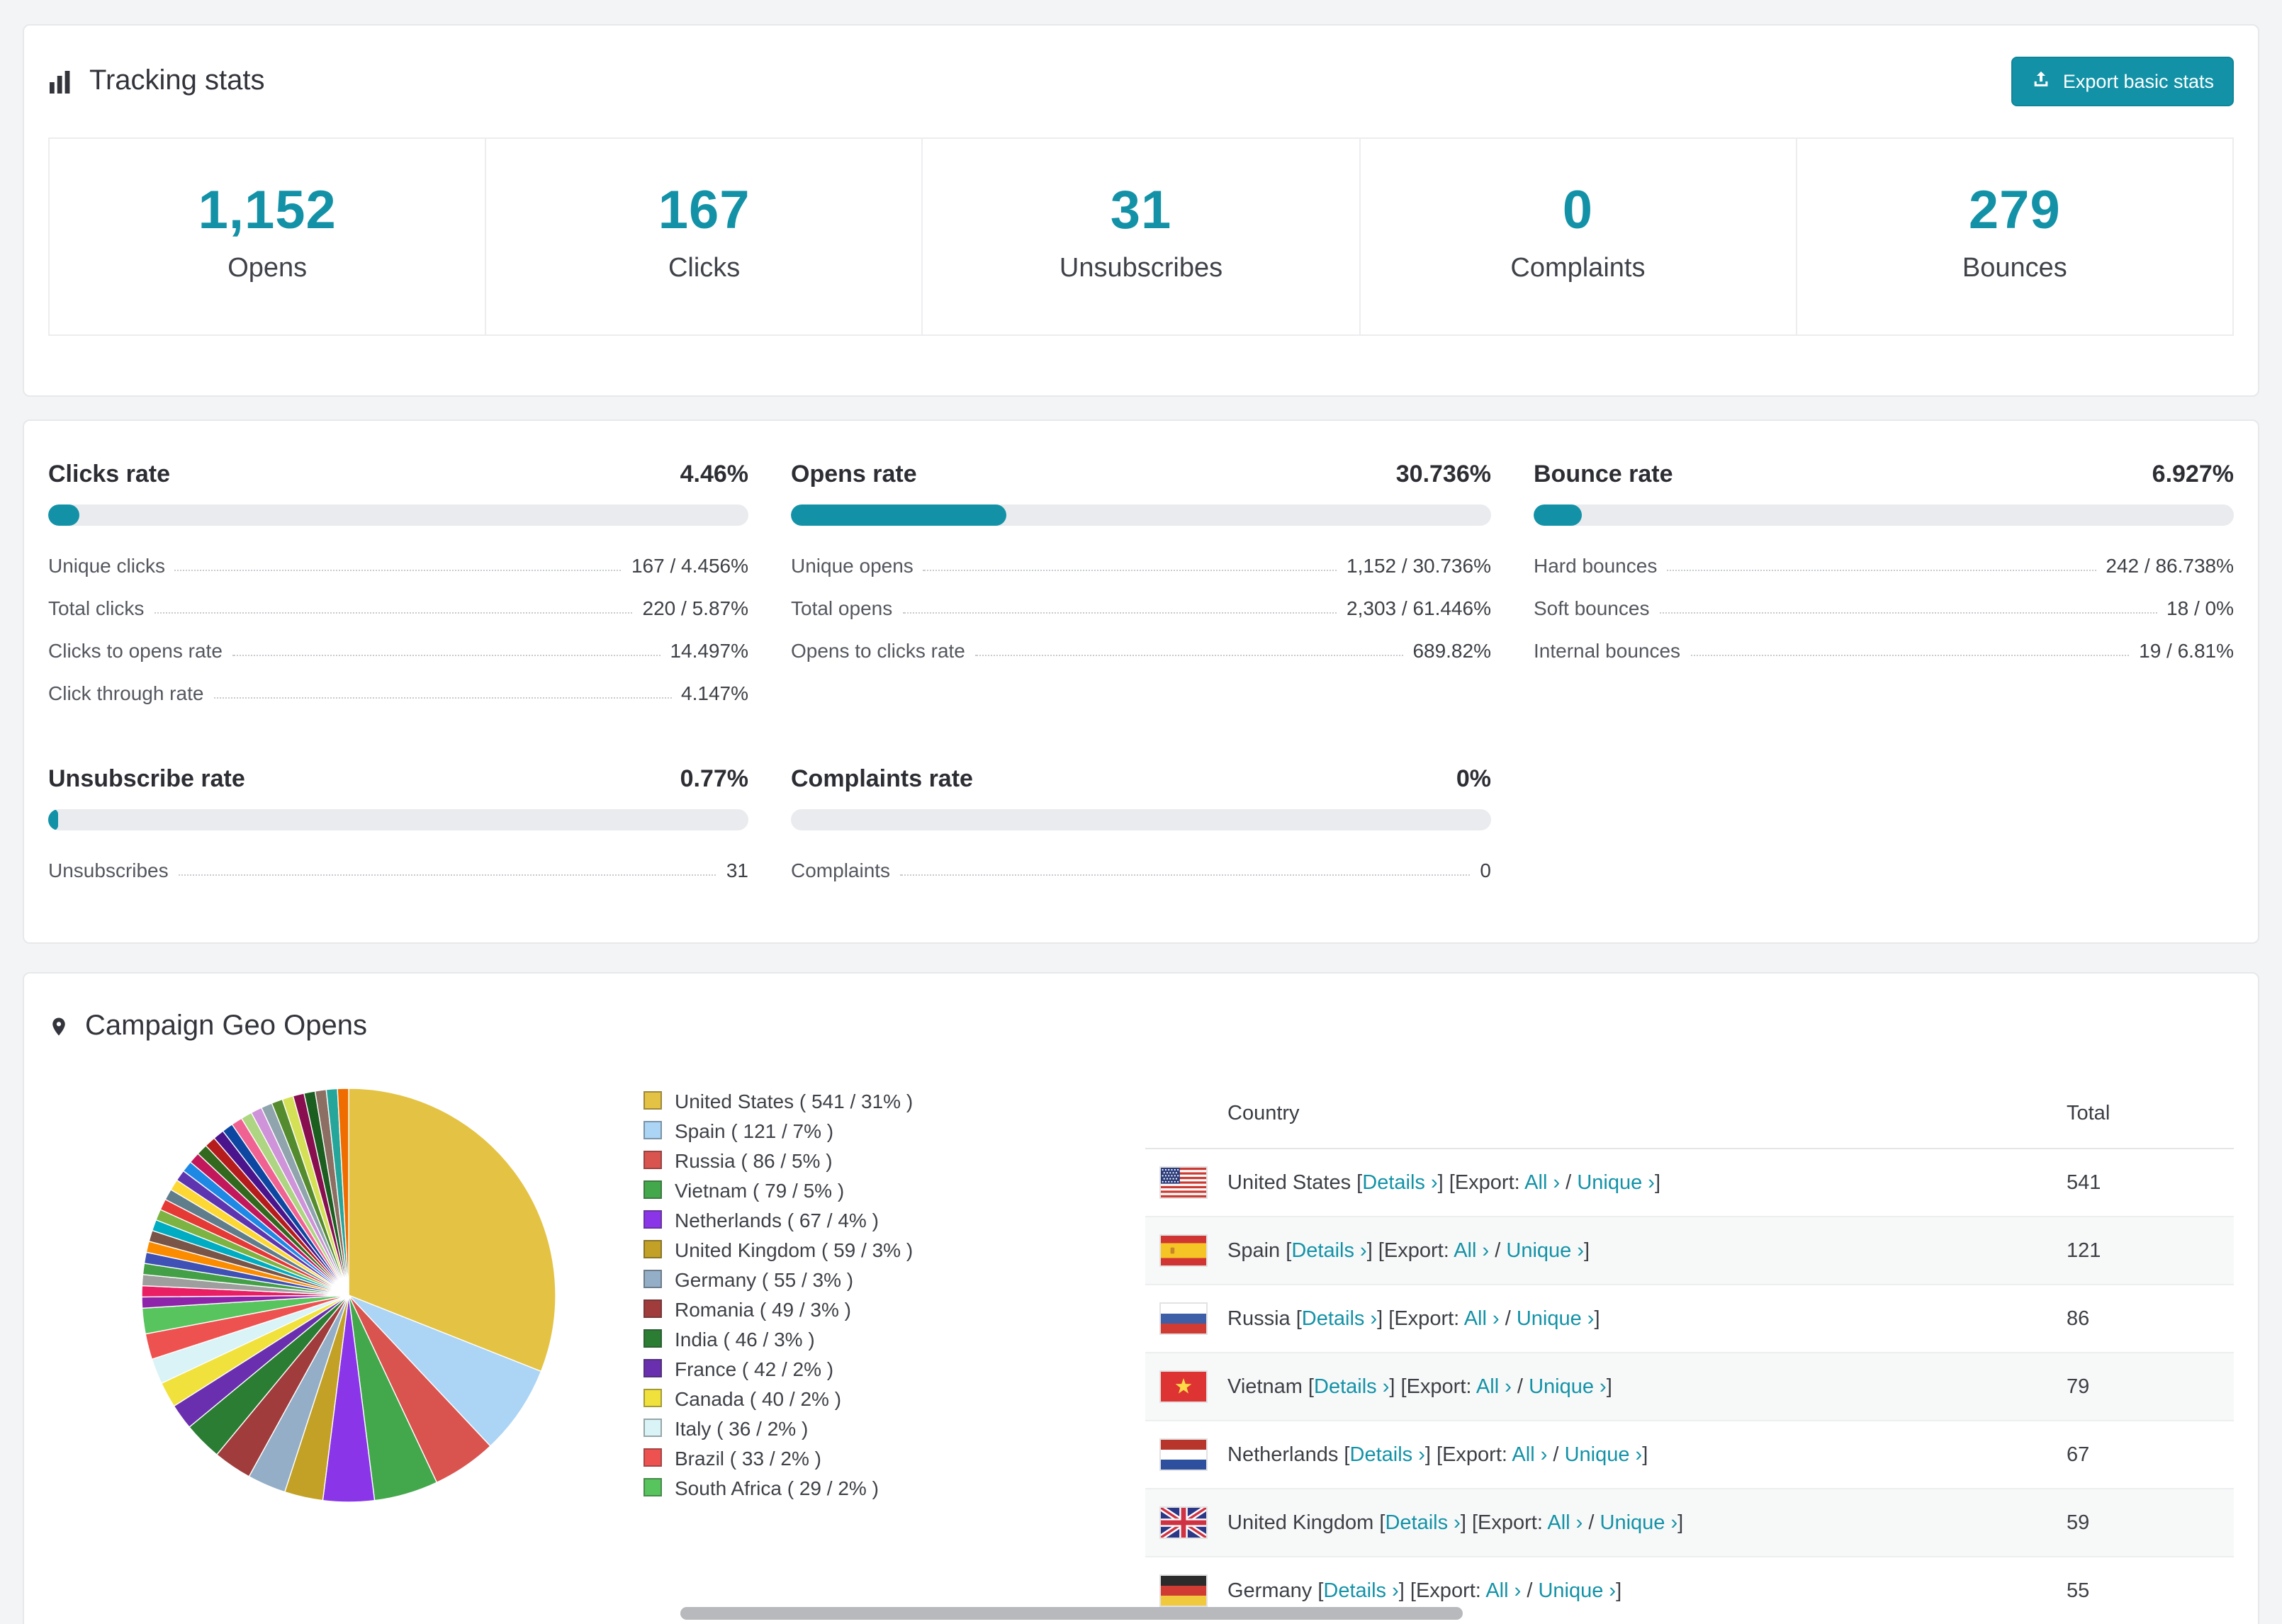 The height and width of the screenshot is (1624, 2282). Describe the element at coordinates (1884, 650) in the screenshot. I see `stat-row: Internal bounces 19 / 6.81%` at that location.